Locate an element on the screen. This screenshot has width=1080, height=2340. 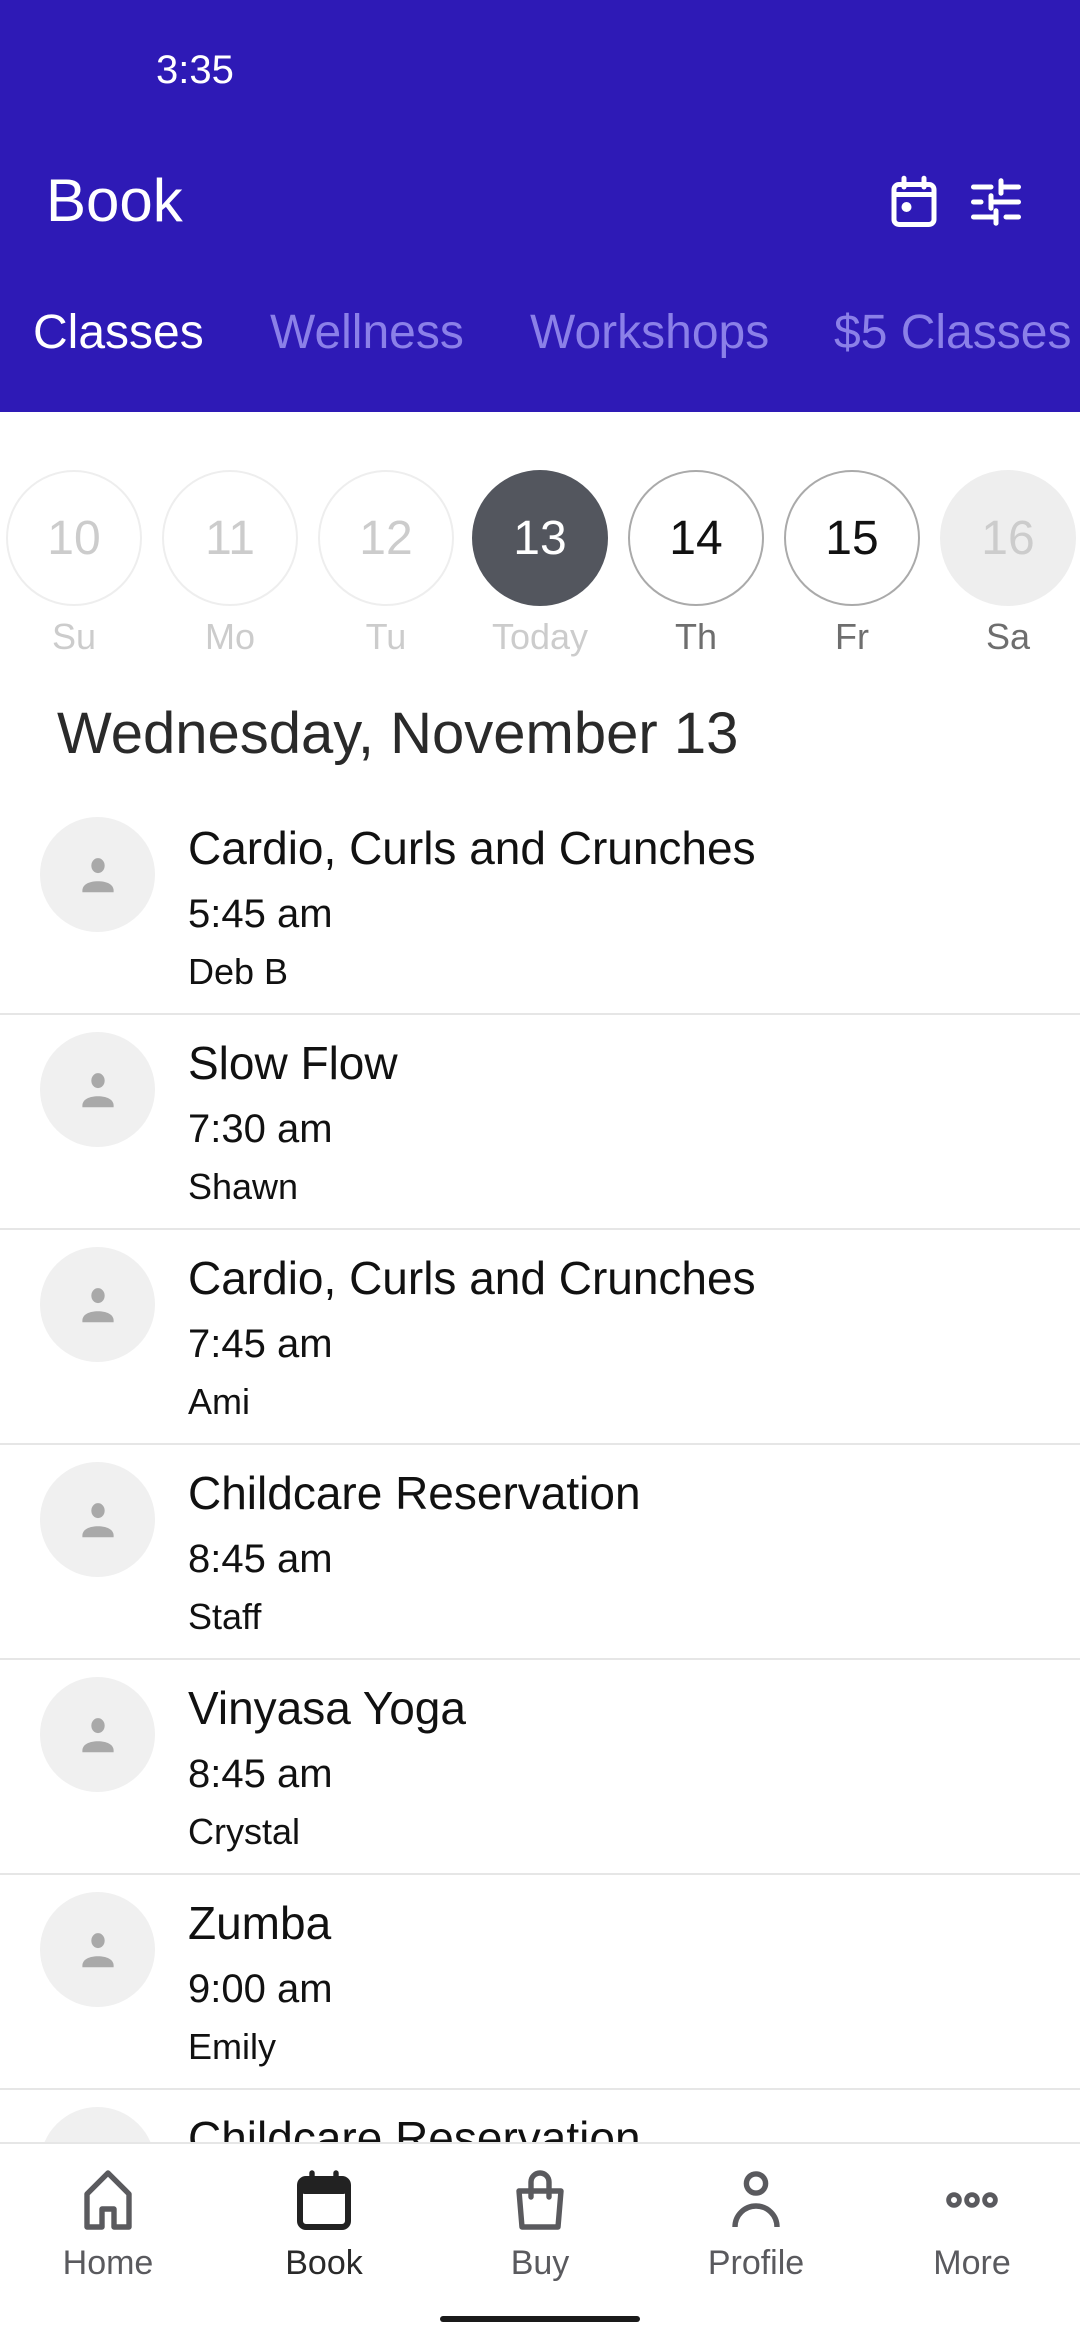
class-instructor: Emily is located at coordinates (232, 2046).